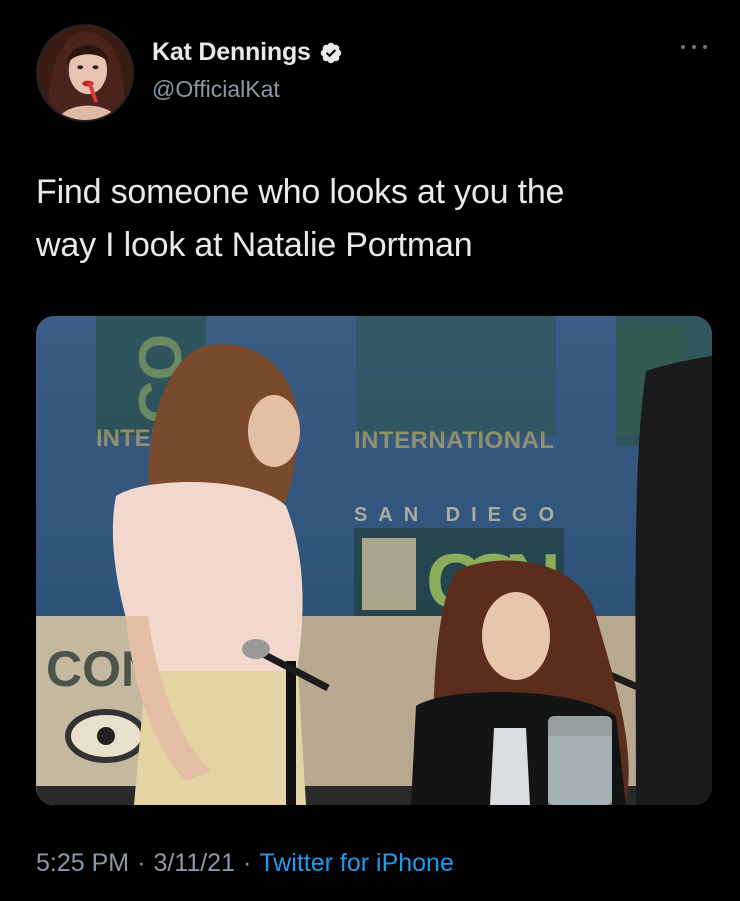  I want to click on user-name-row: Kat Dennings, so click(247, 52).